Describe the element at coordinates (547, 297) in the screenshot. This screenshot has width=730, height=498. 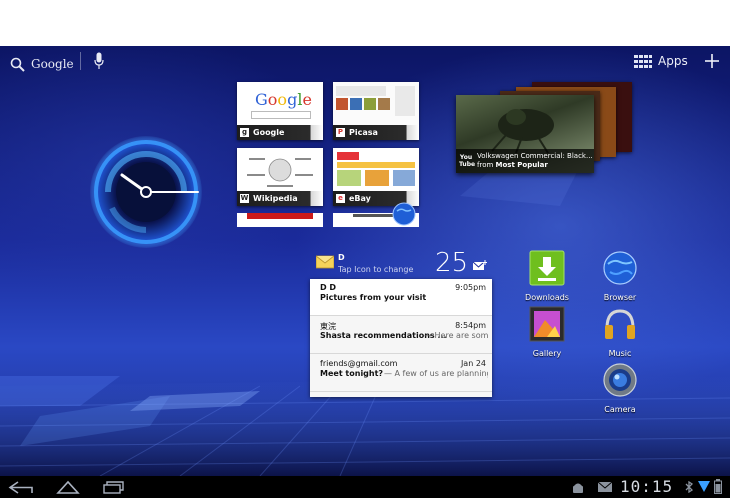
I see `app-label: Downloads` at that location.